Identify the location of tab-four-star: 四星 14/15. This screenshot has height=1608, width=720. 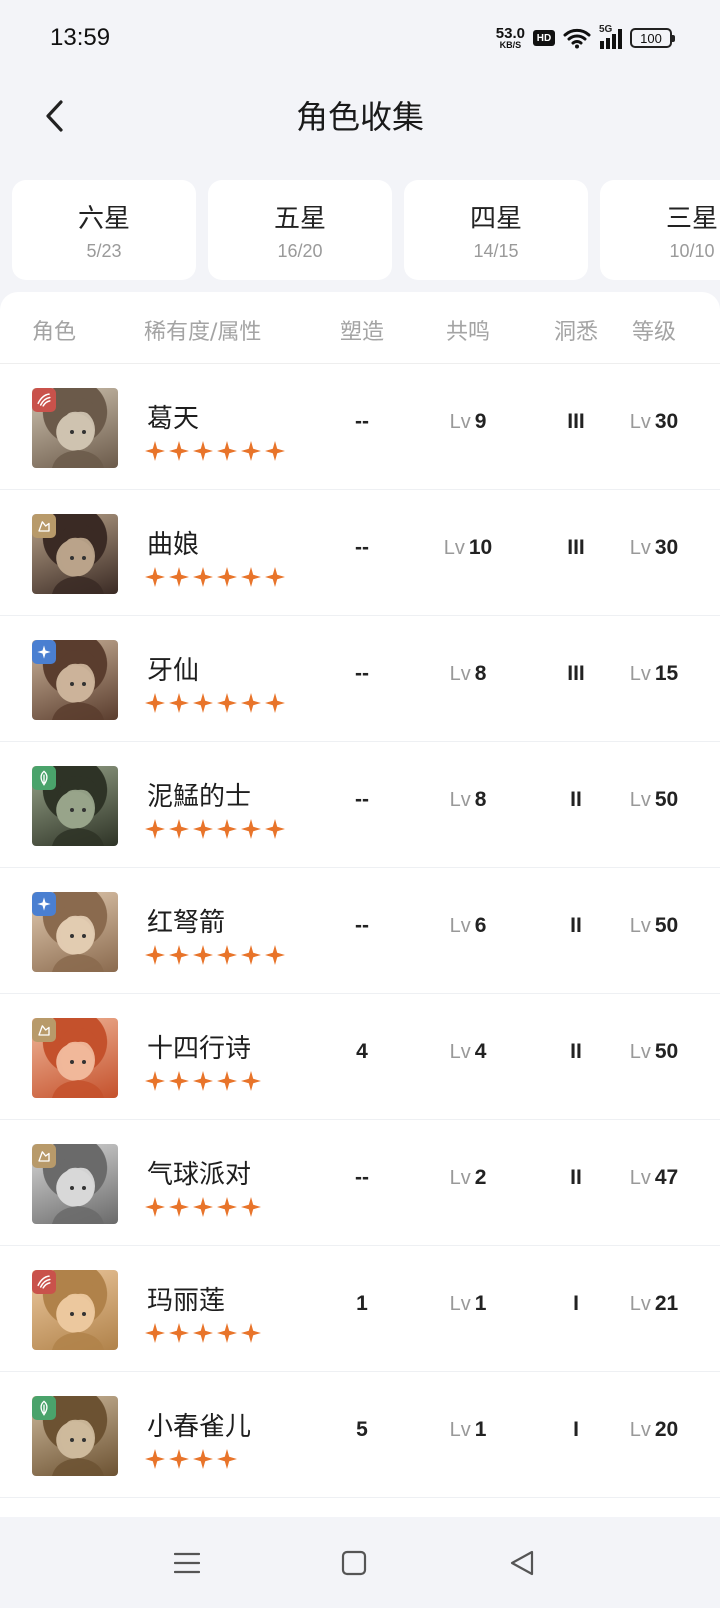
(496, 230).